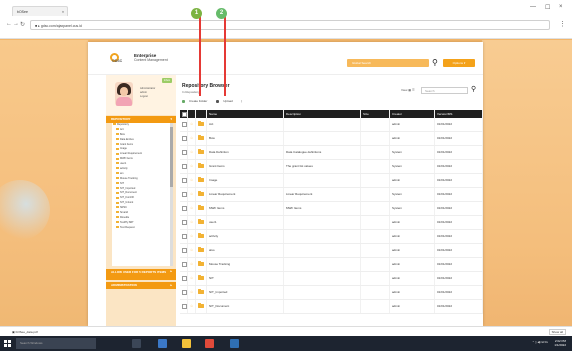  I want to click on table-row: ☆ MWF Items MWF Items System 01/01/2022, so click(331, 209).